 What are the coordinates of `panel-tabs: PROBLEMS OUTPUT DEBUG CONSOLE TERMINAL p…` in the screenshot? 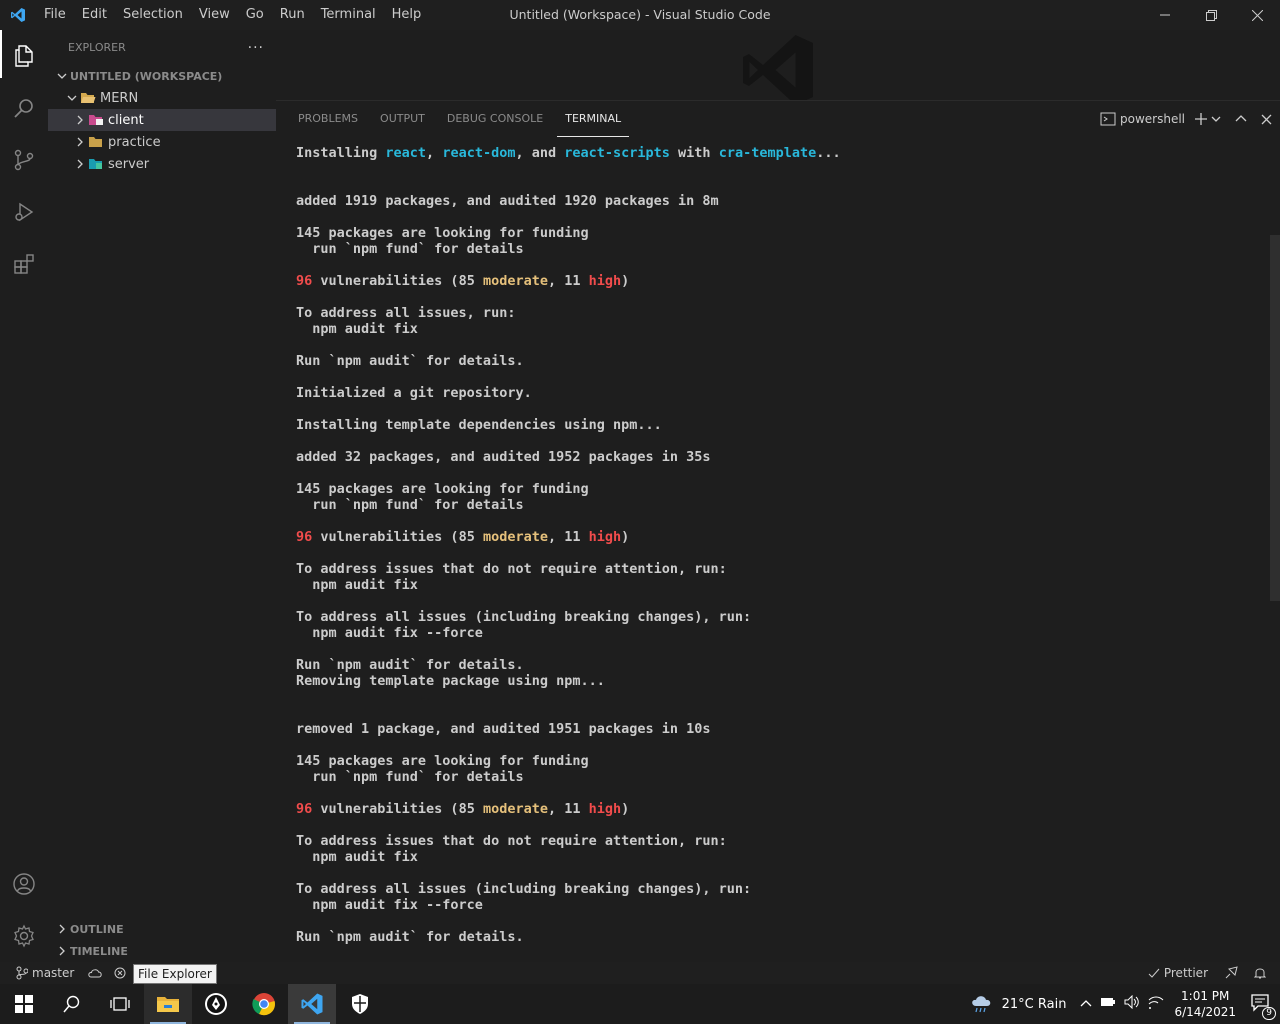 It's located at (778, 119).